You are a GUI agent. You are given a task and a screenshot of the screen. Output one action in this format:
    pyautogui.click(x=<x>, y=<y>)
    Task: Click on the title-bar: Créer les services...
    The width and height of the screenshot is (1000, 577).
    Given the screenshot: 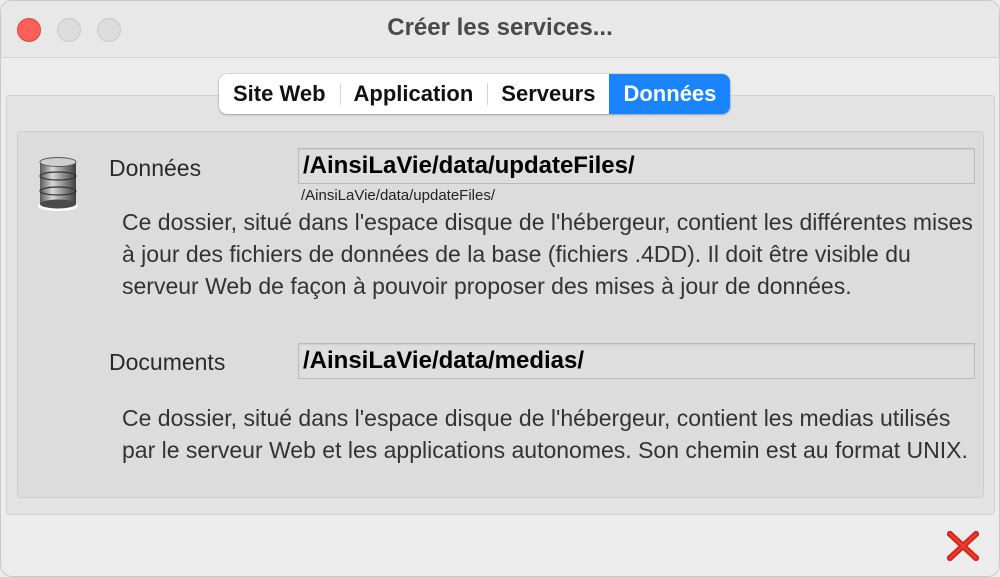 What is the action you would take?
    pyautogui.click(x=500, y=29)
    